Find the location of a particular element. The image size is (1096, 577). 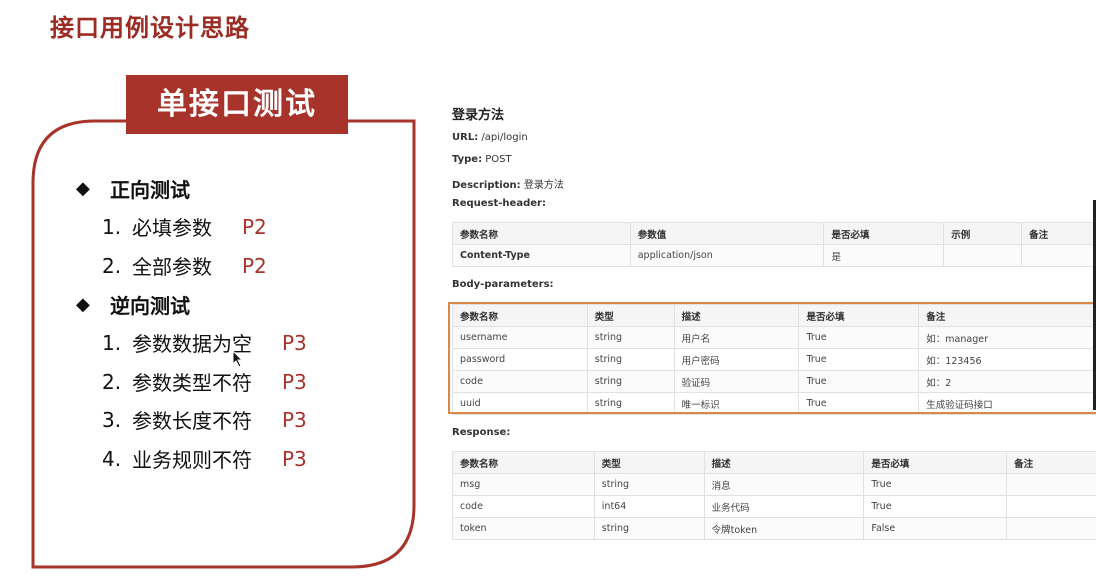

type-line: Type: POST is located at coordinates (482, 159).